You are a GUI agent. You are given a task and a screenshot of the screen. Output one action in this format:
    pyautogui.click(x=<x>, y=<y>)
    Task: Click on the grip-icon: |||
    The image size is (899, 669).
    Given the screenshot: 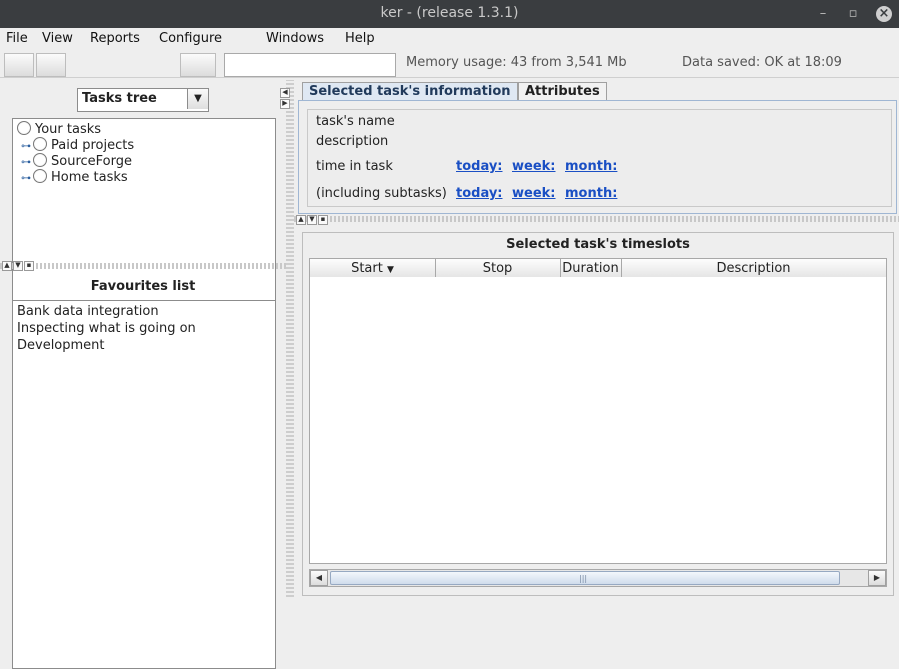 What is the action you would take?
    pyautogui.click(x=583, y=578)
    